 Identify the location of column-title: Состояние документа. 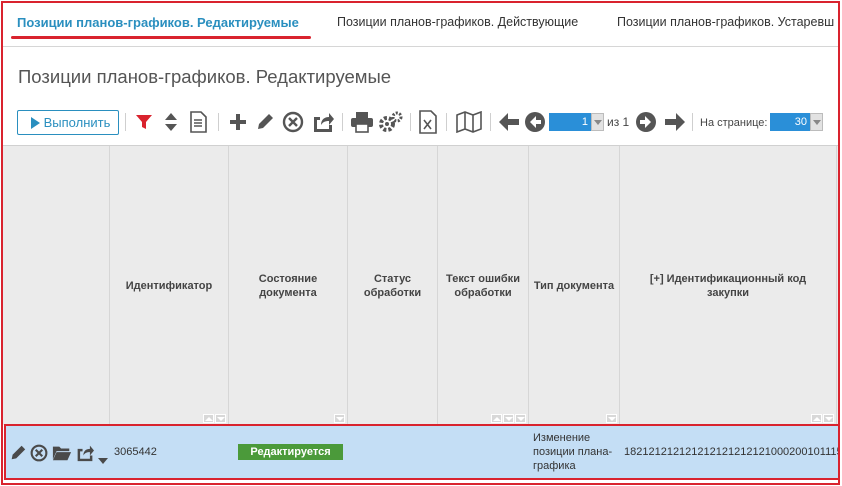
(288, 285).